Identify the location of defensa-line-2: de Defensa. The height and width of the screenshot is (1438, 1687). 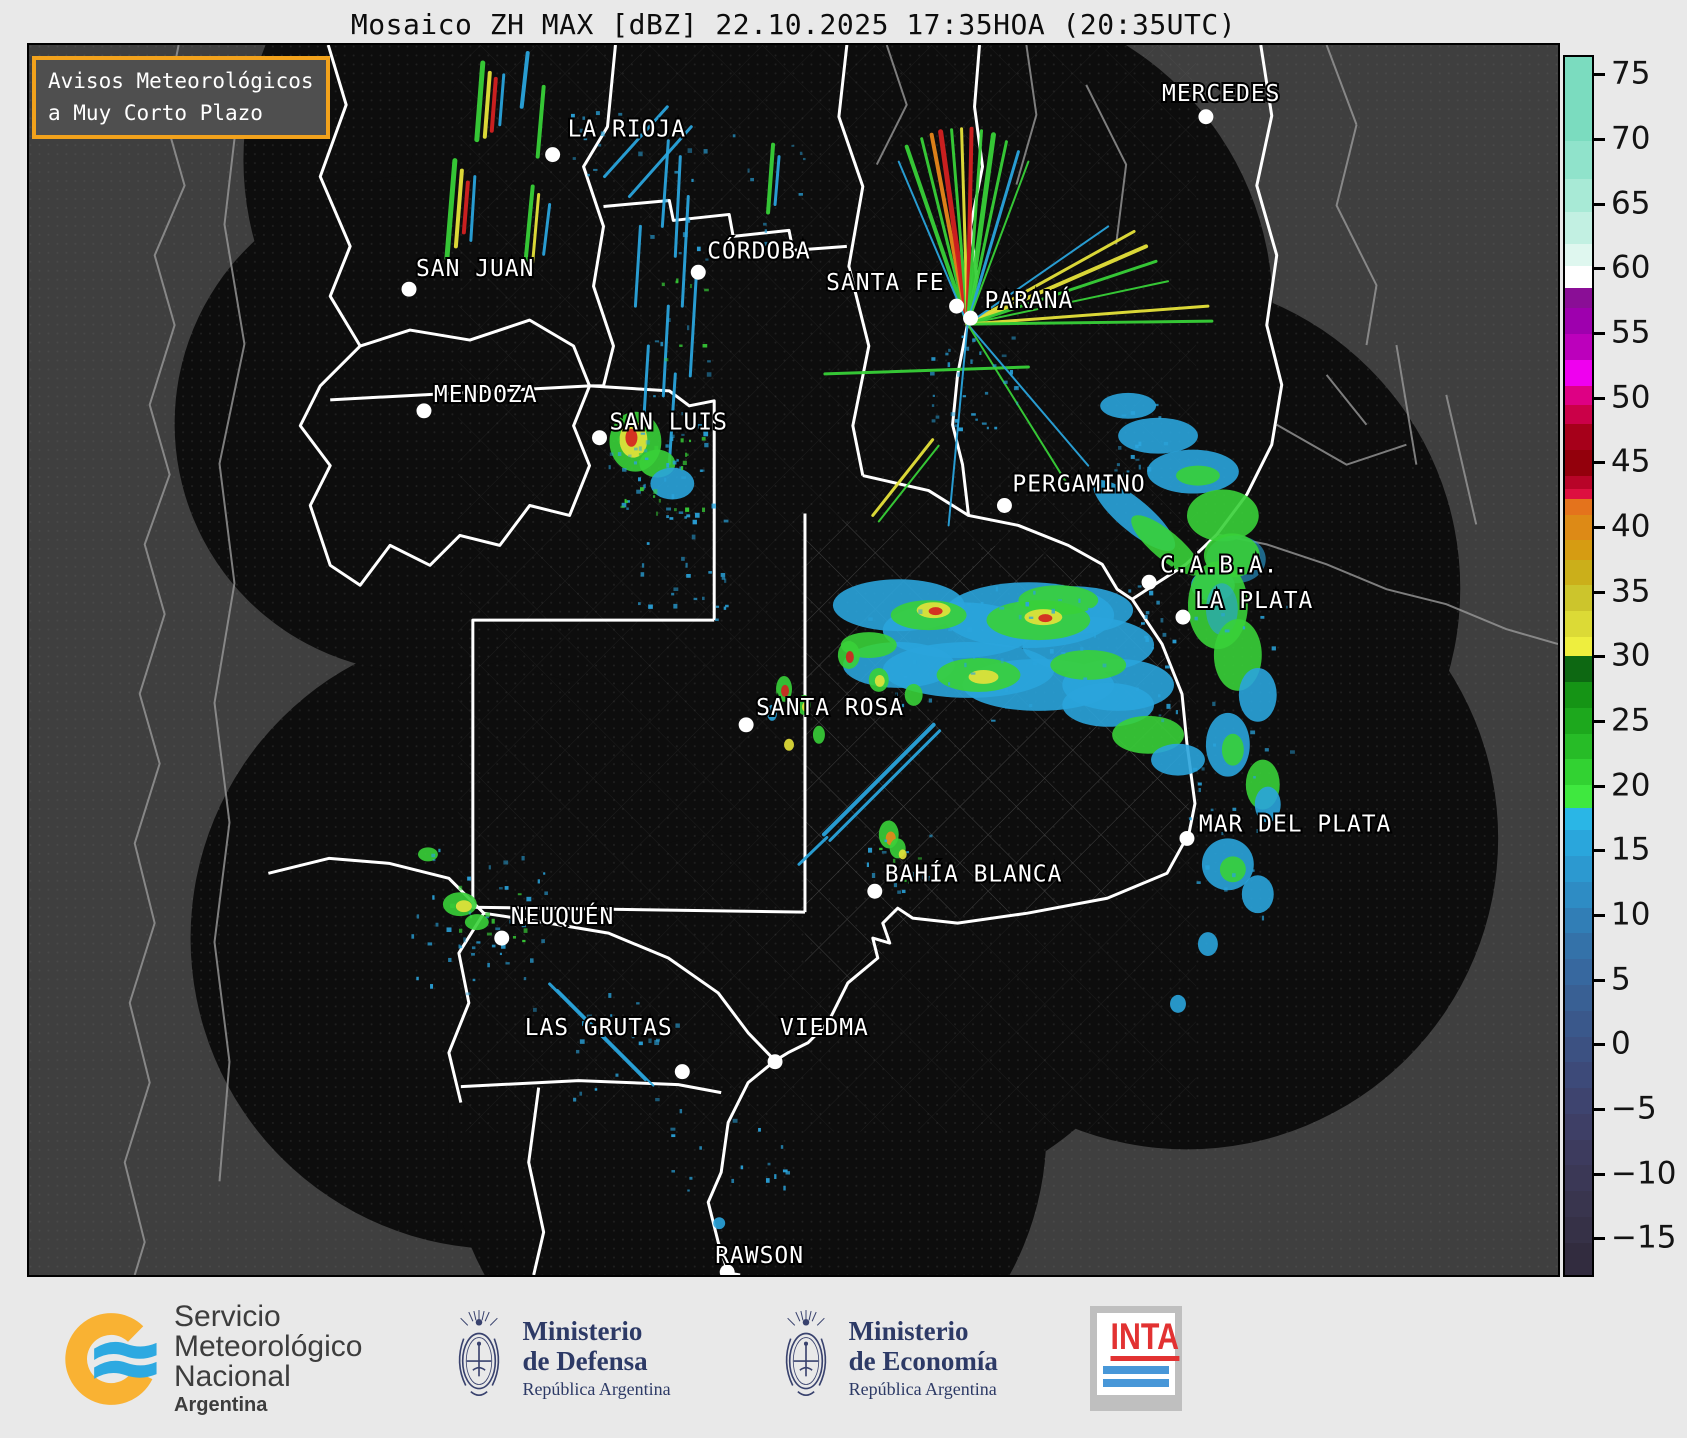
(585, 1360).